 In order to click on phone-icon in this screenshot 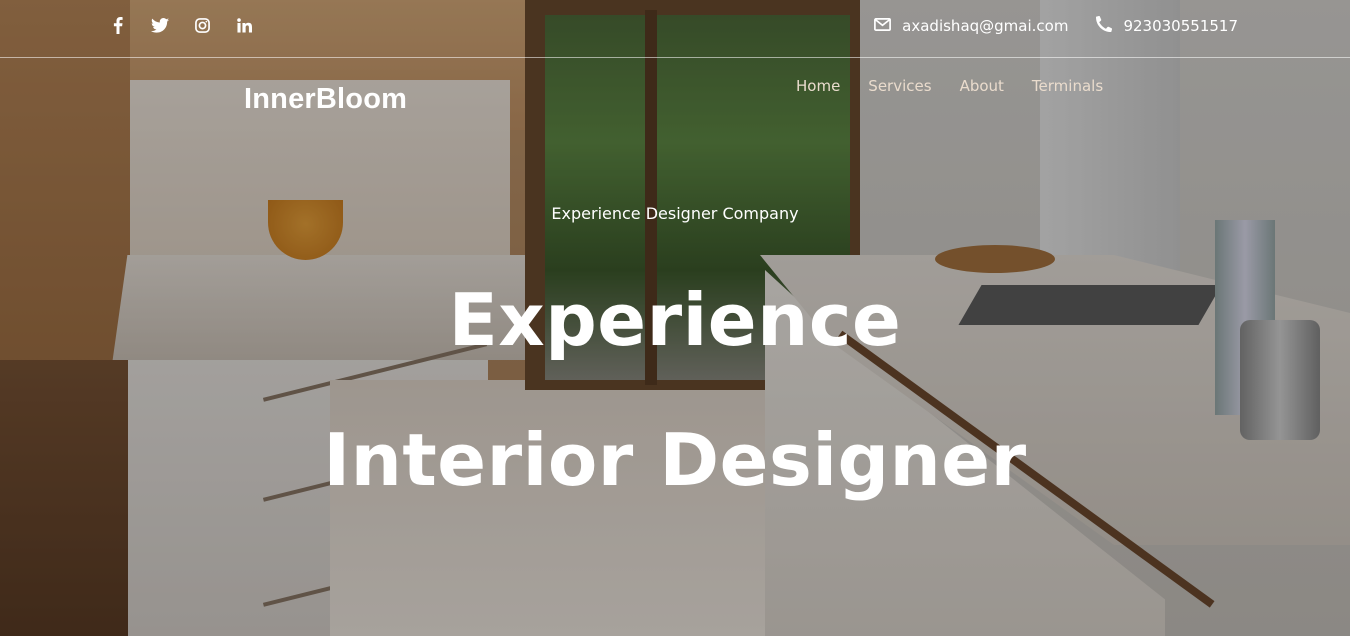, I will do `click(1104, 25)`.